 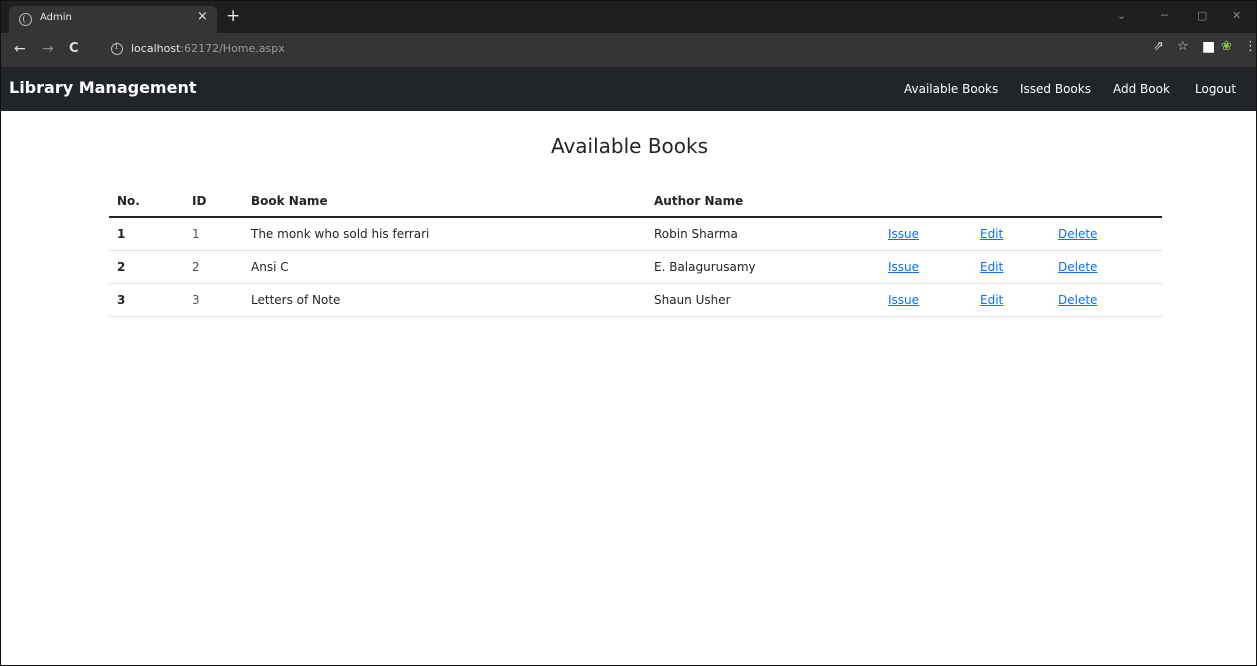 I want to click on nav-issued-books: Issed Books, so click(x=1055, y=89).